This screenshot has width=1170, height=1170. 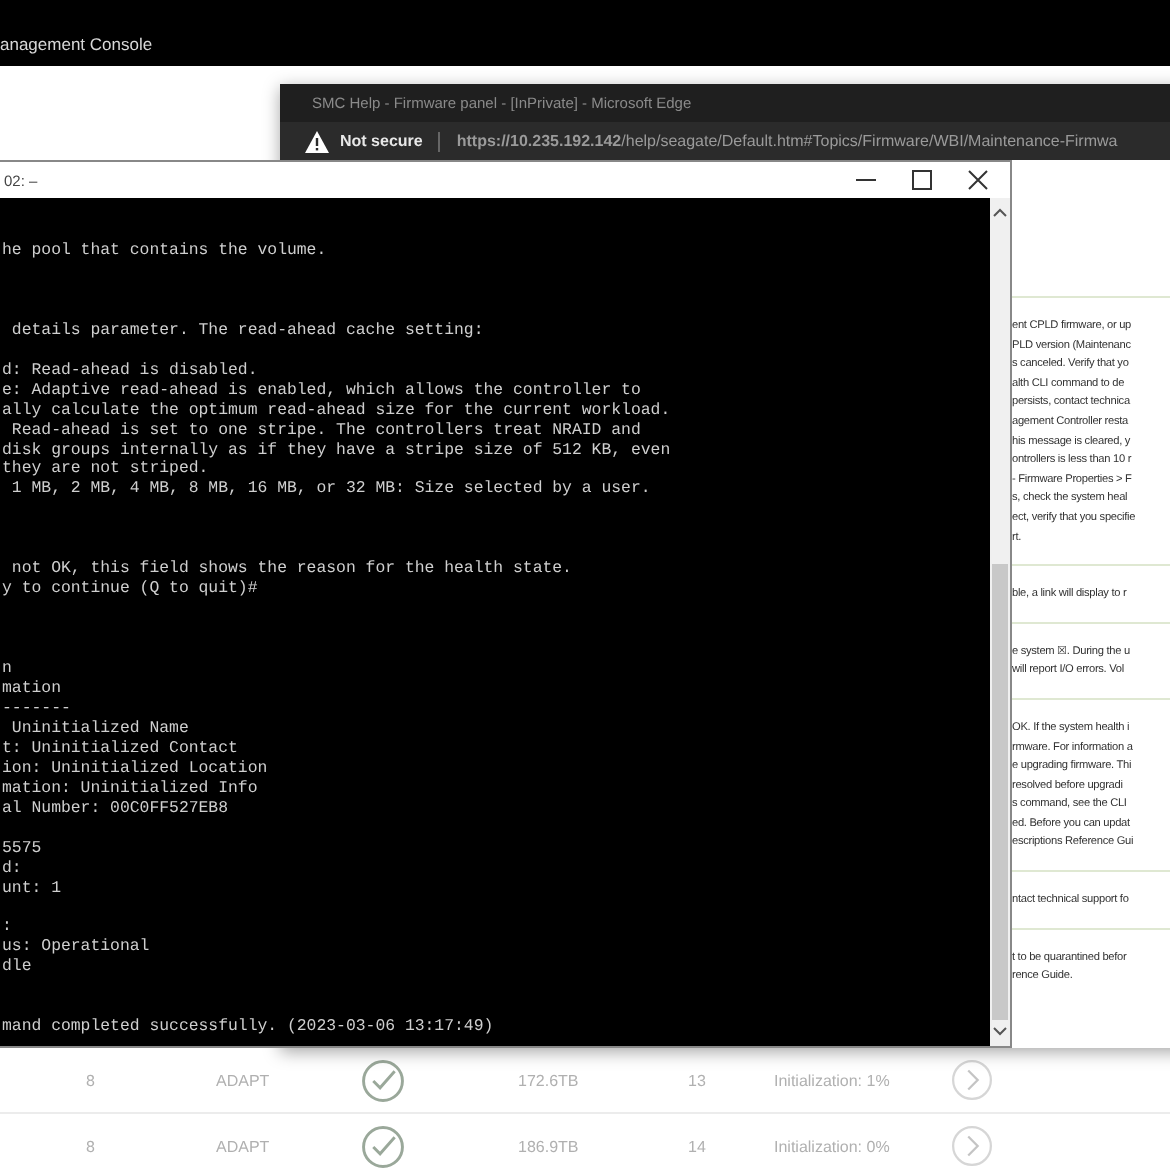 What do you see at coordinates (548, 1146) in the screenshot?
I see `table-cell: 186.9TB` at bounding box center [548, 1146].